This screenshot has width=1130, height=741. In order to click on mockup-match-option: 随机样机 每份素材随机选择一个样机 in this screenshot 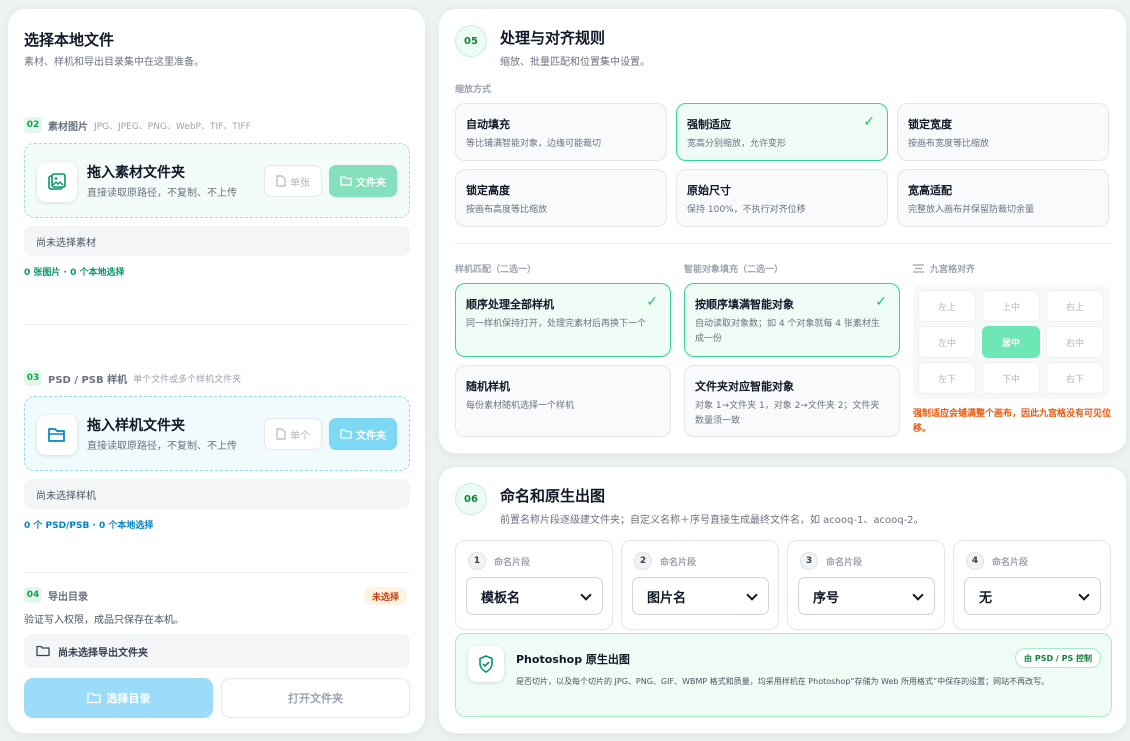, I will do `click(563, 401)`.